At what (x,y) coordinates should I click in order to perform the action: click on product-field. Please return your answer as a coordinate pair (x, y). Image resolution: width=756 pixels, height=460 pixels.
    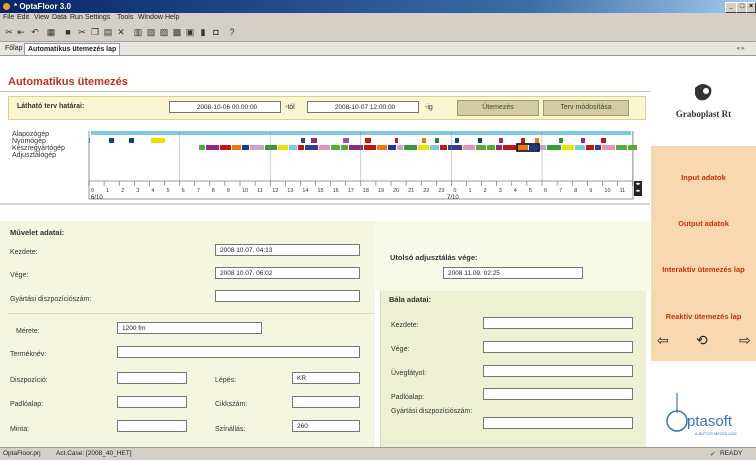
    Looking at the image, I should click on (238, 352).